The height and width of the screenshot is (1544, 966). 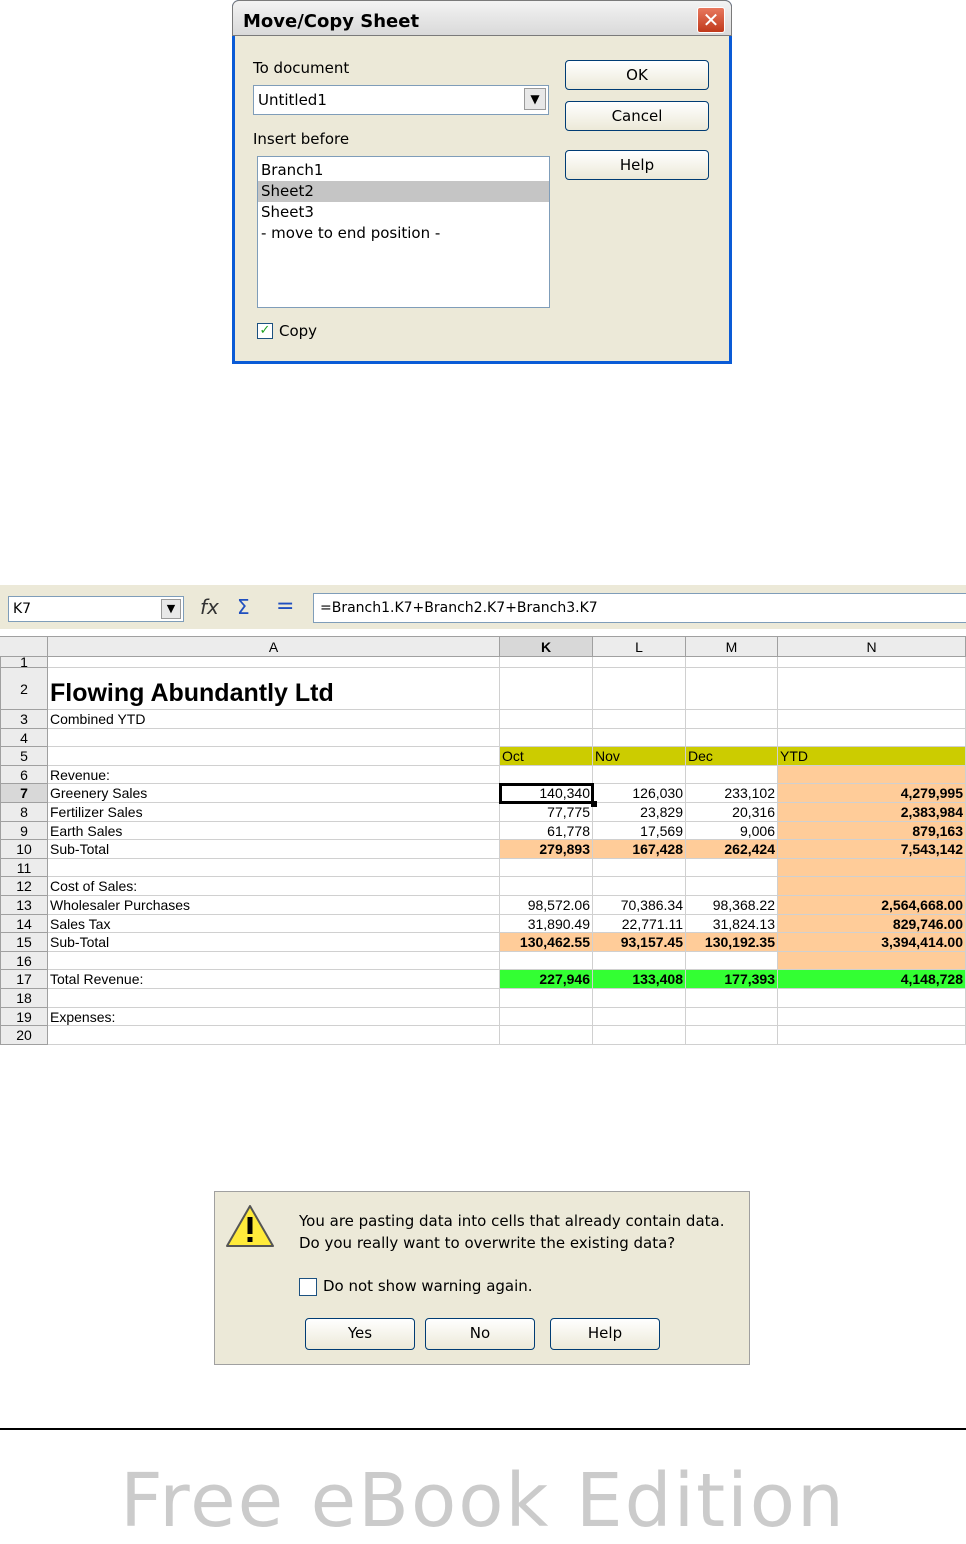 I want to click on cell-m19, so click(x=732, y=1017).